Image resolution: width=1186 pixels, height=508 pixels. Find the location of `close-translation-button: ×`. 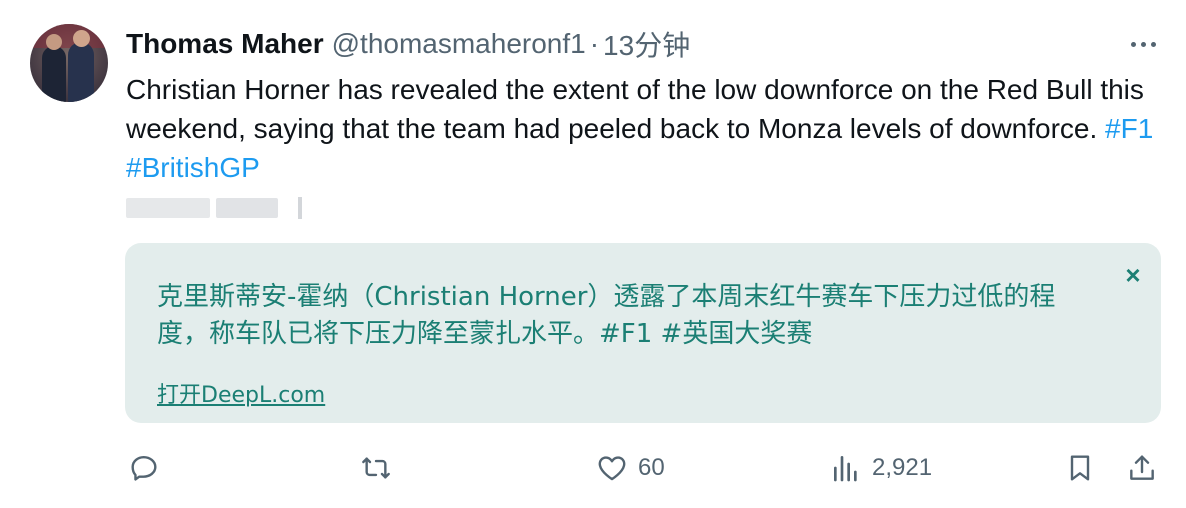

close-translation-button: × is located at coordinates (1133, 275).